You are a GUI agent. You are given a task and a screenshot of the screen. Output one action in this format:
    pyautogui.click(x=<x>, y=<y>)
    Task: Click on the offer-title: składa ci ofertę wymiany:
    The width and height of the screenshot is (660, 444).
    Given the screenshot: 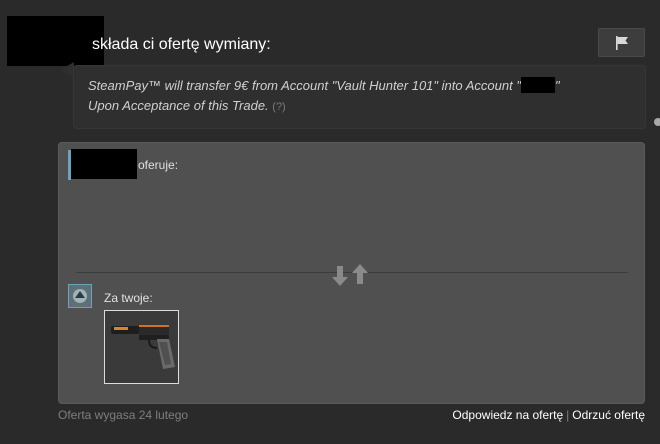 What is the action you would take?
    pyautogui.click(x=181, y=44)
    